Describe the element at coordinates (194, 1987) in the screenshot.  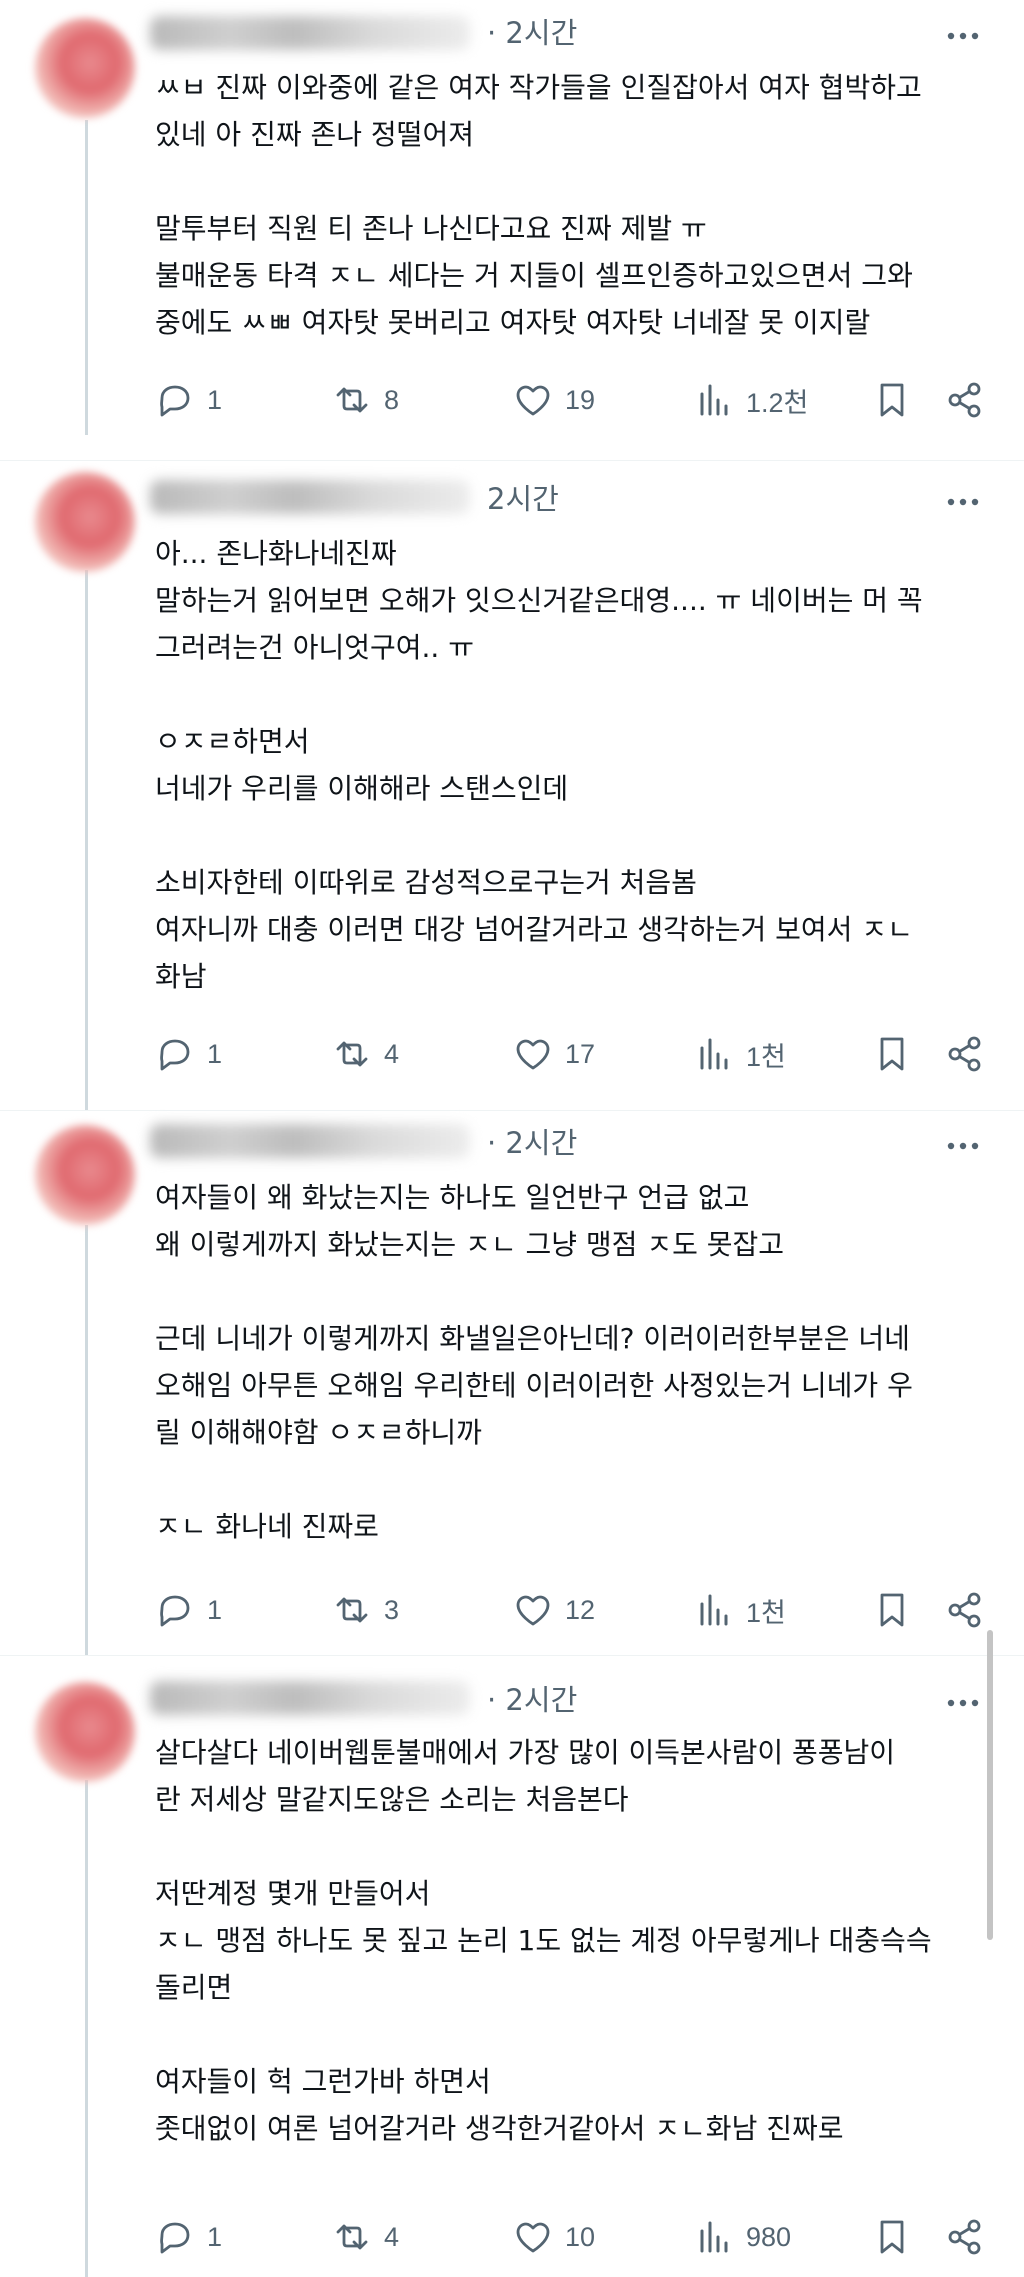
I see `text-line: 돌리면` at that location.